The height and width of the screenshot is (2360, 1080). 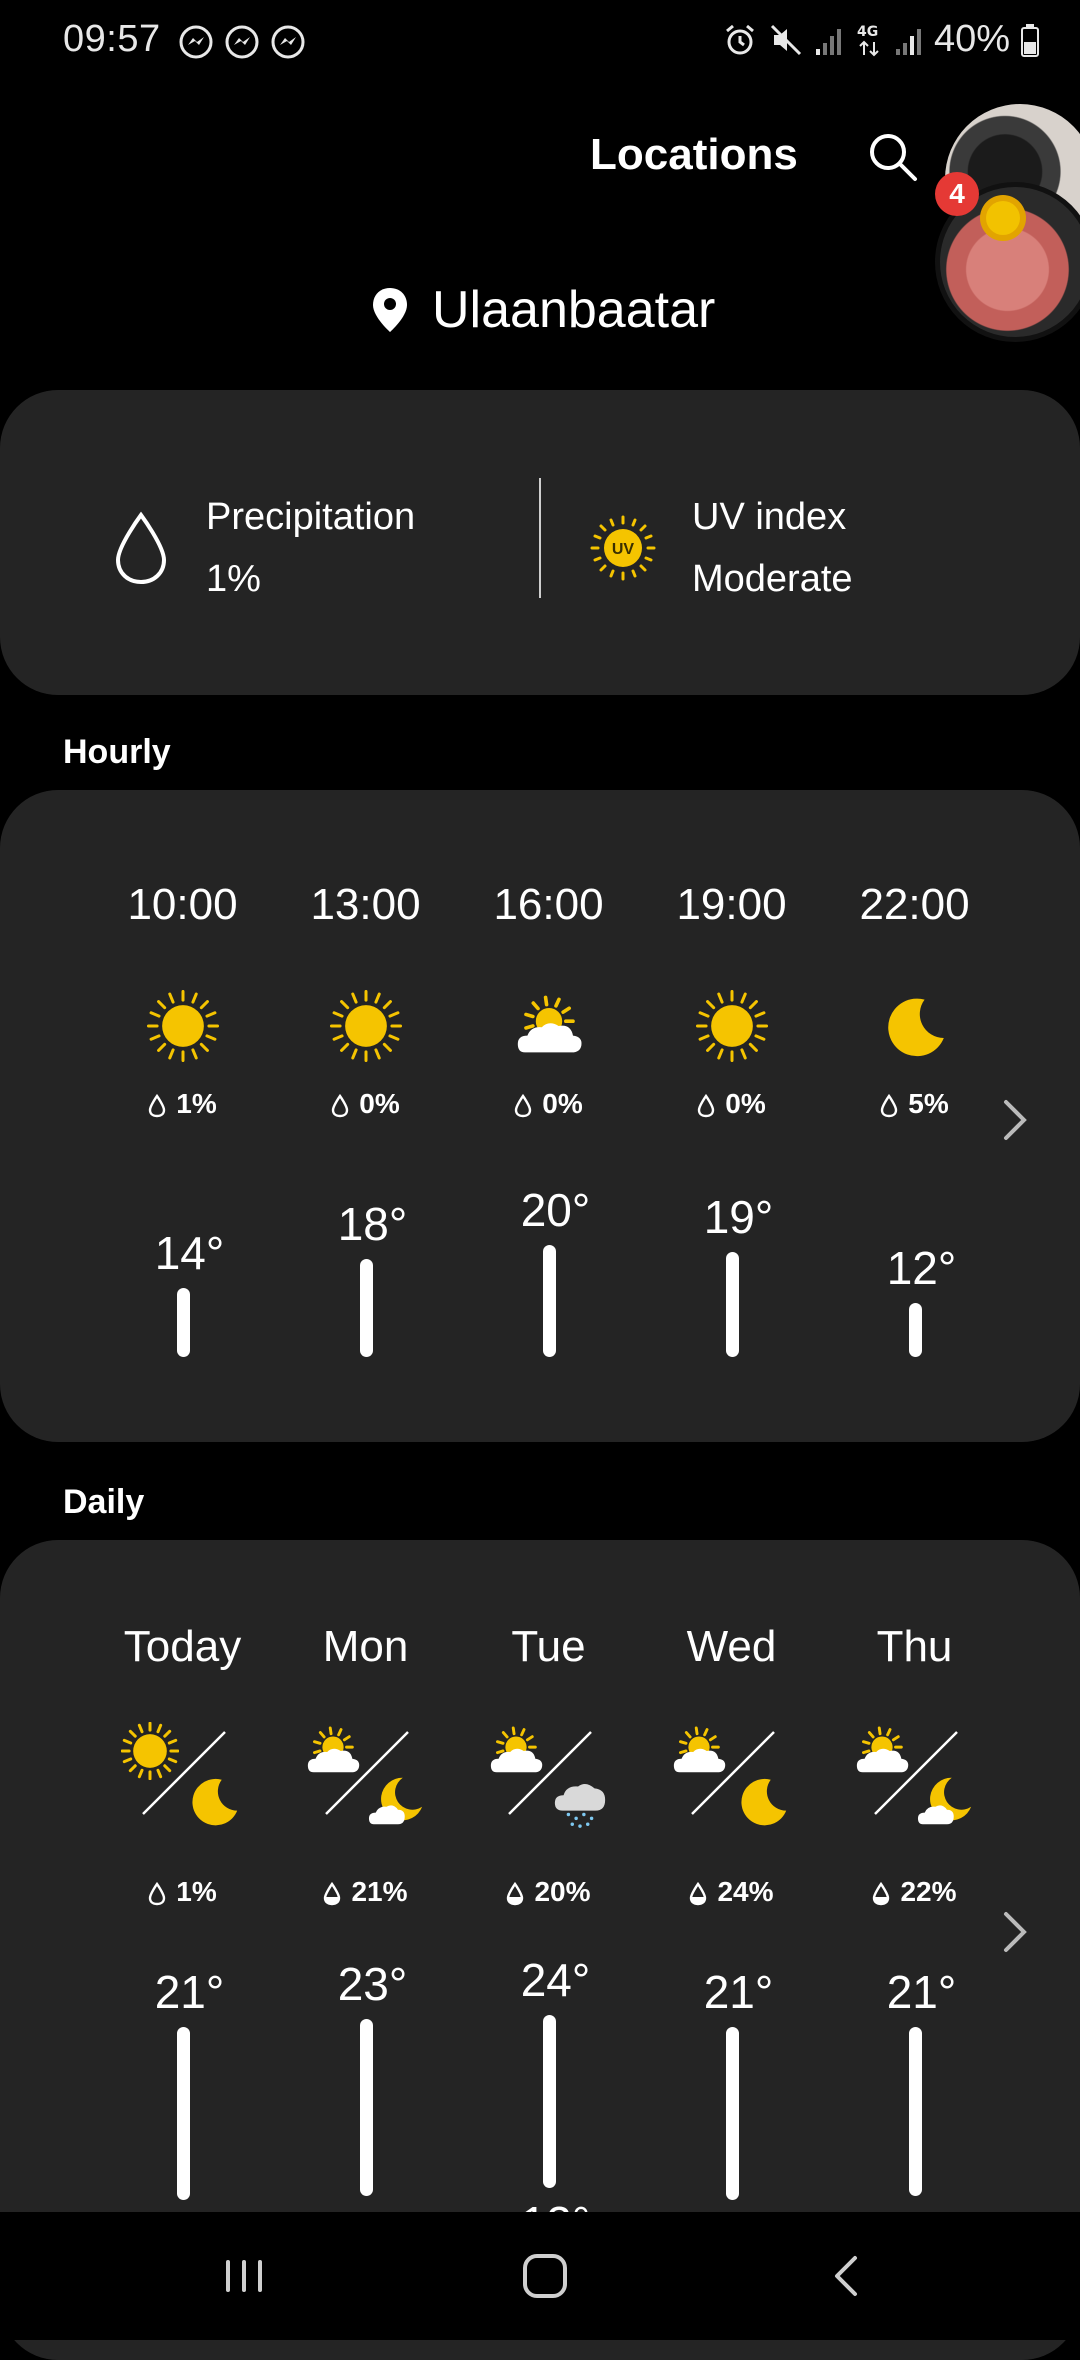 What do you see at coordinates (372, 1224) in the screenshot?
I see `hourly-temperature: 18°` at bounding box center [372, 1224].